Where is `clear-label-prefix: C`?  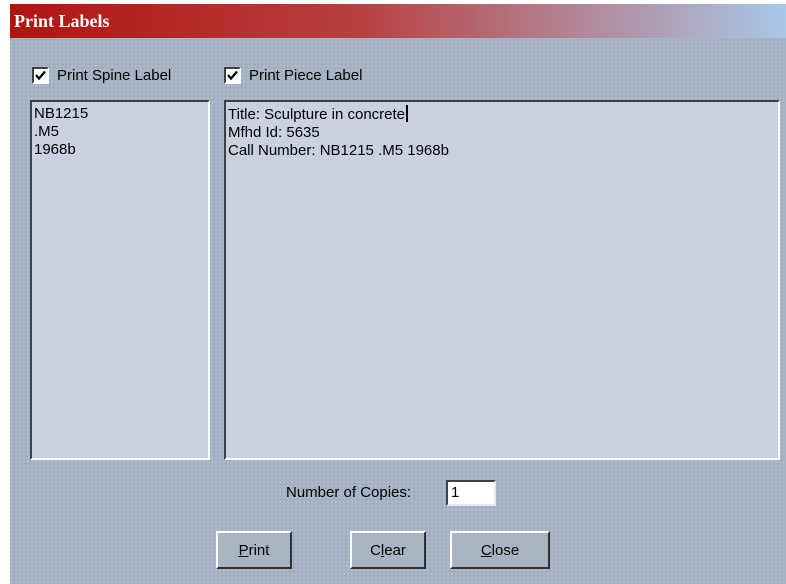
clear-label-prefix: C is located at coordinates (375, 550).